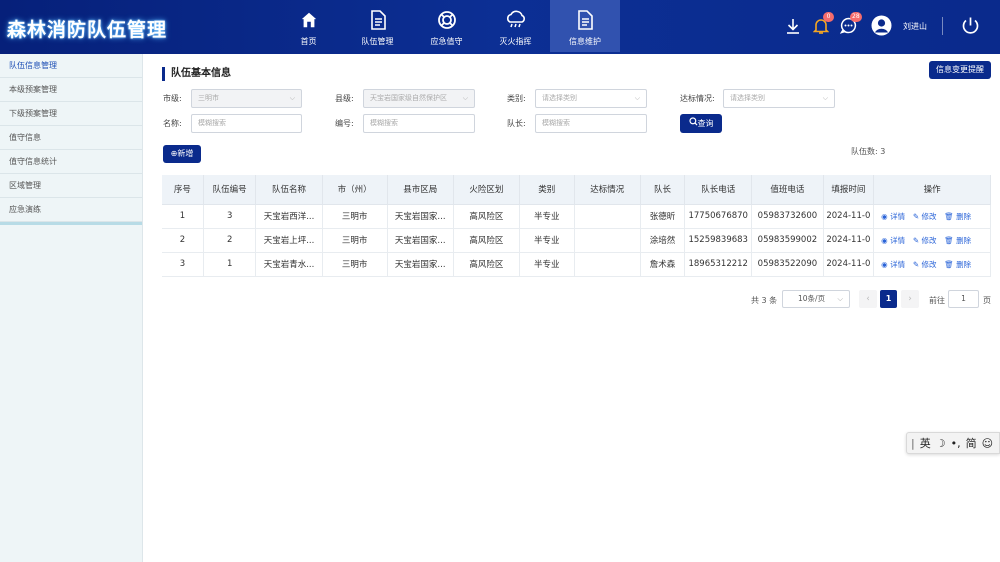 The image size is (1000, 562). What do you see at coordinates (183, 264) in the screenshot?
I see `cell-seq: 3` at bounding box center [183, 264].